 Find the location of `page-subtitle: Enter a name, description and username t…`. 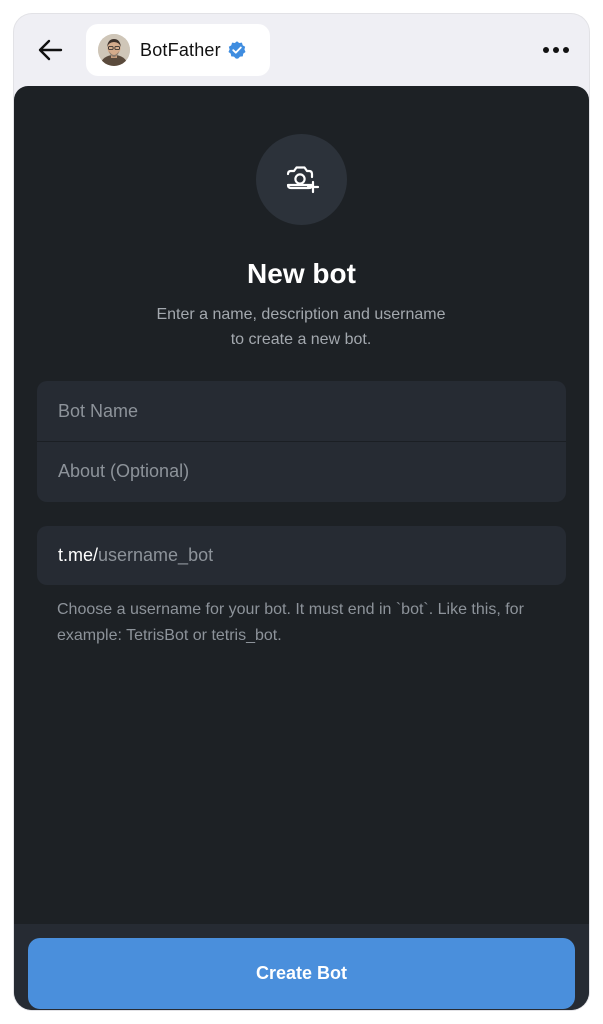

page-subtitle: Enter a name, description and username t… is located at coordinates (301, 327).